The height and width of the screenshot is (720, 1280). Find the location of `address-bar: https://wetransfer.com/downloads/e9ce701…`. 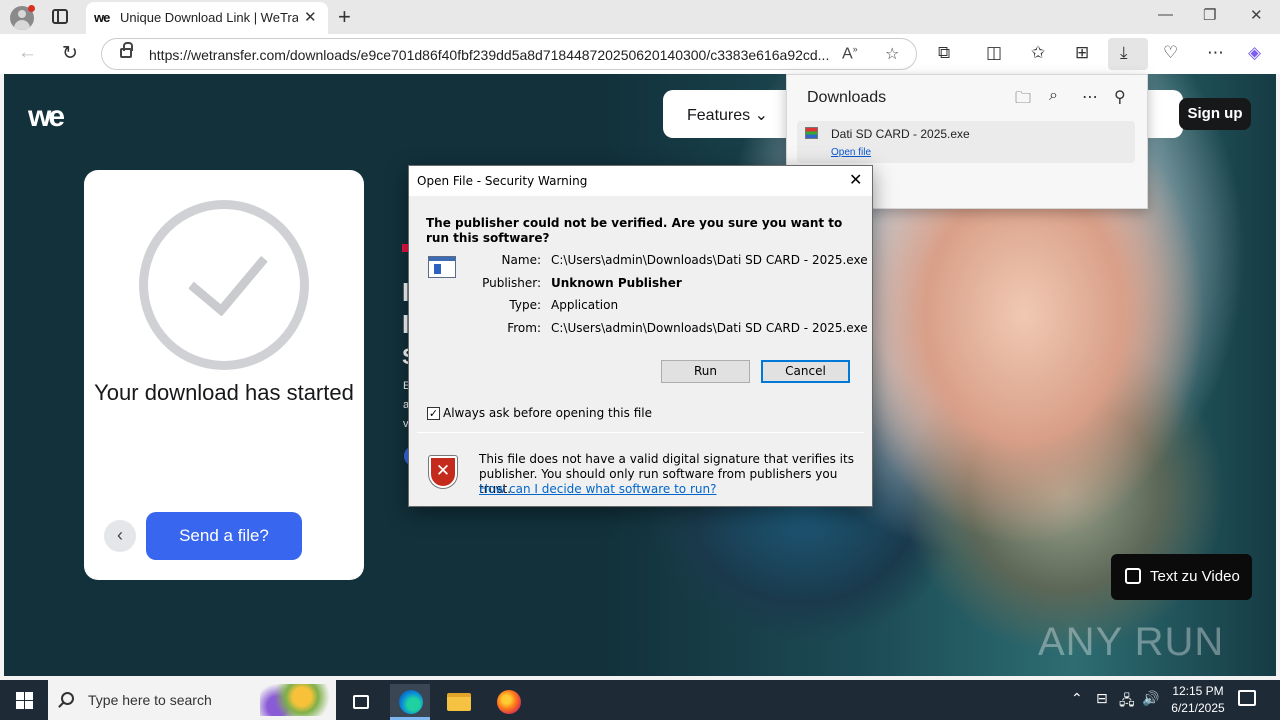

address-bar: https://wetransfer.com/downloads/e9ce701… is located at coordinates (509, 54).